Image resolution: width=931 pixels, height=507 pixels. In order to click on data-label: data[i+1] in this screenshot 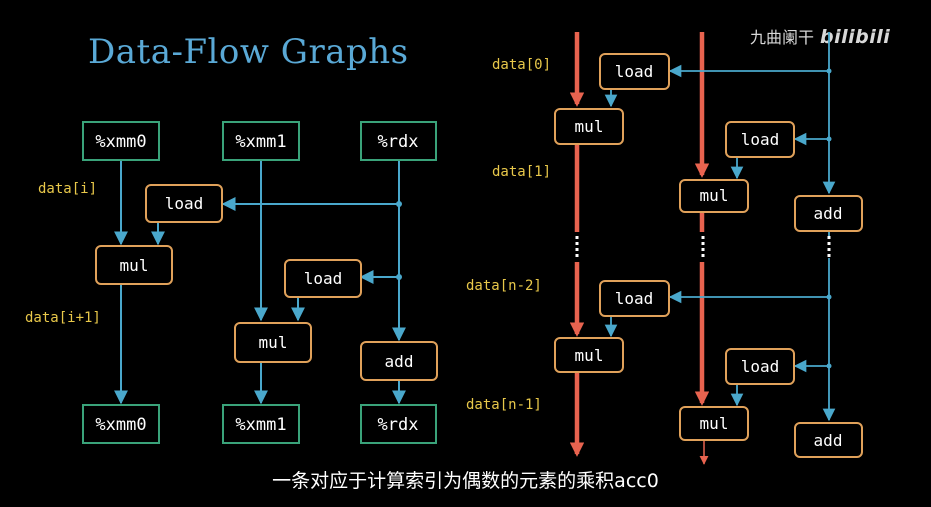, I will do `click(63, 318)`.